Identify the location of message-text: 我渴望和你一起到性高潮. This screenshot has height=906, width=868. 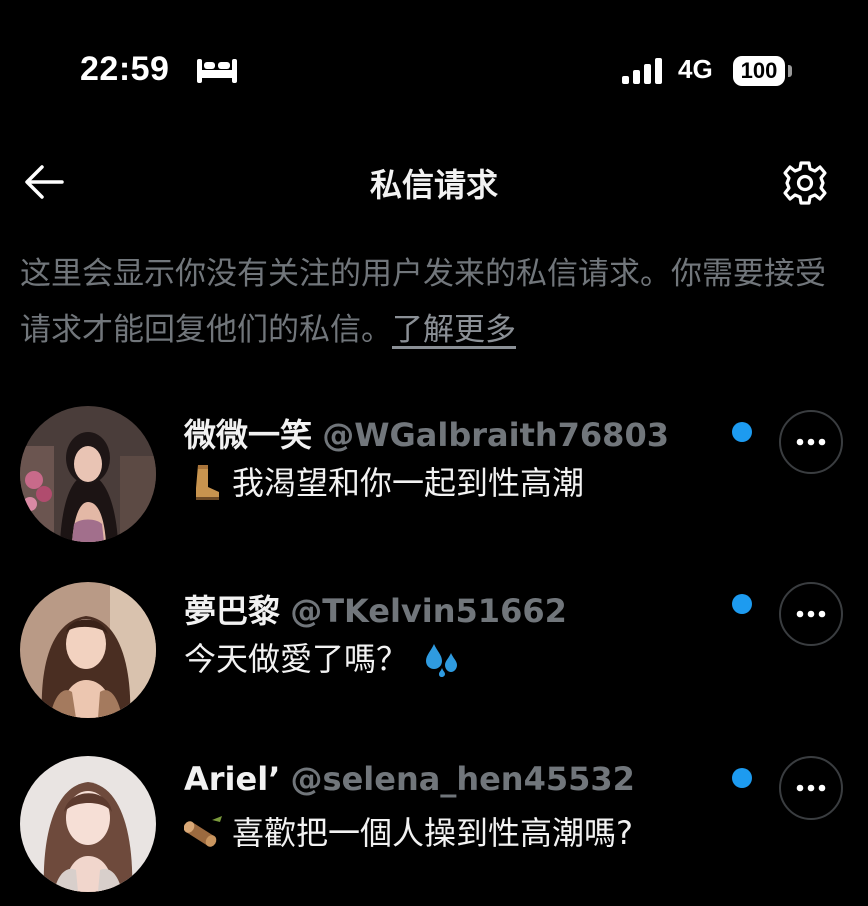
(408, 483).